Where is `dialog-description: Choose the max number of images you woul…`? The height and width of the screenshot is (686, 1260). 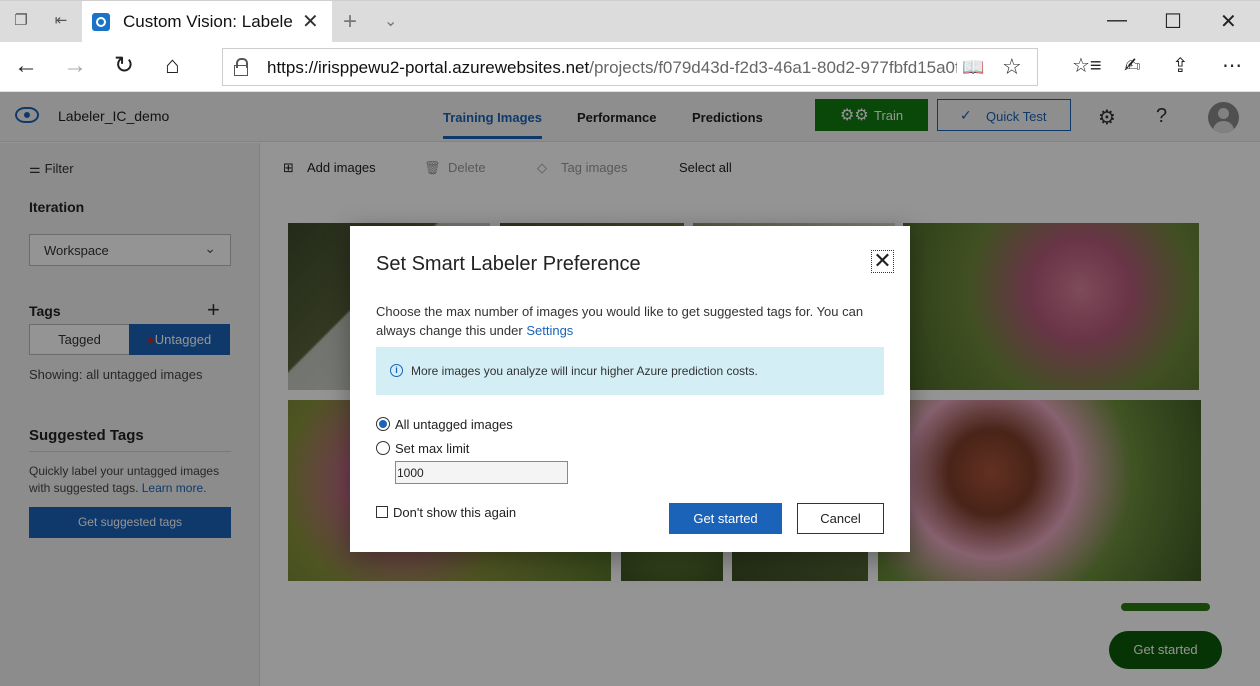 dialog-description: Choose the max number of images you woul… is located at coordinates (631, 321).